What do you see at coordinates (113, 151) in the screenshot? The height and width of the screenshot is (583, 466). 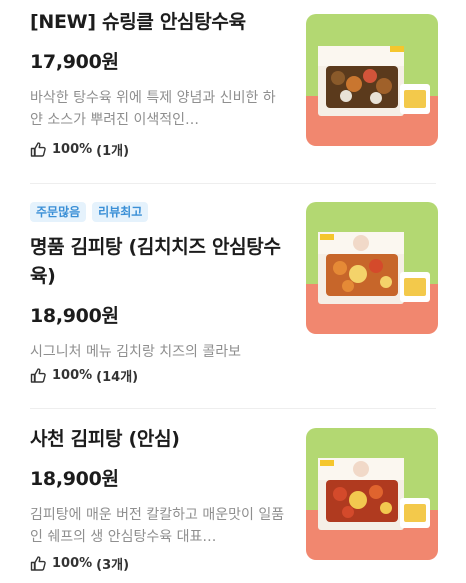 I see `review-count: (1개)` at bounding box center [113, 151].